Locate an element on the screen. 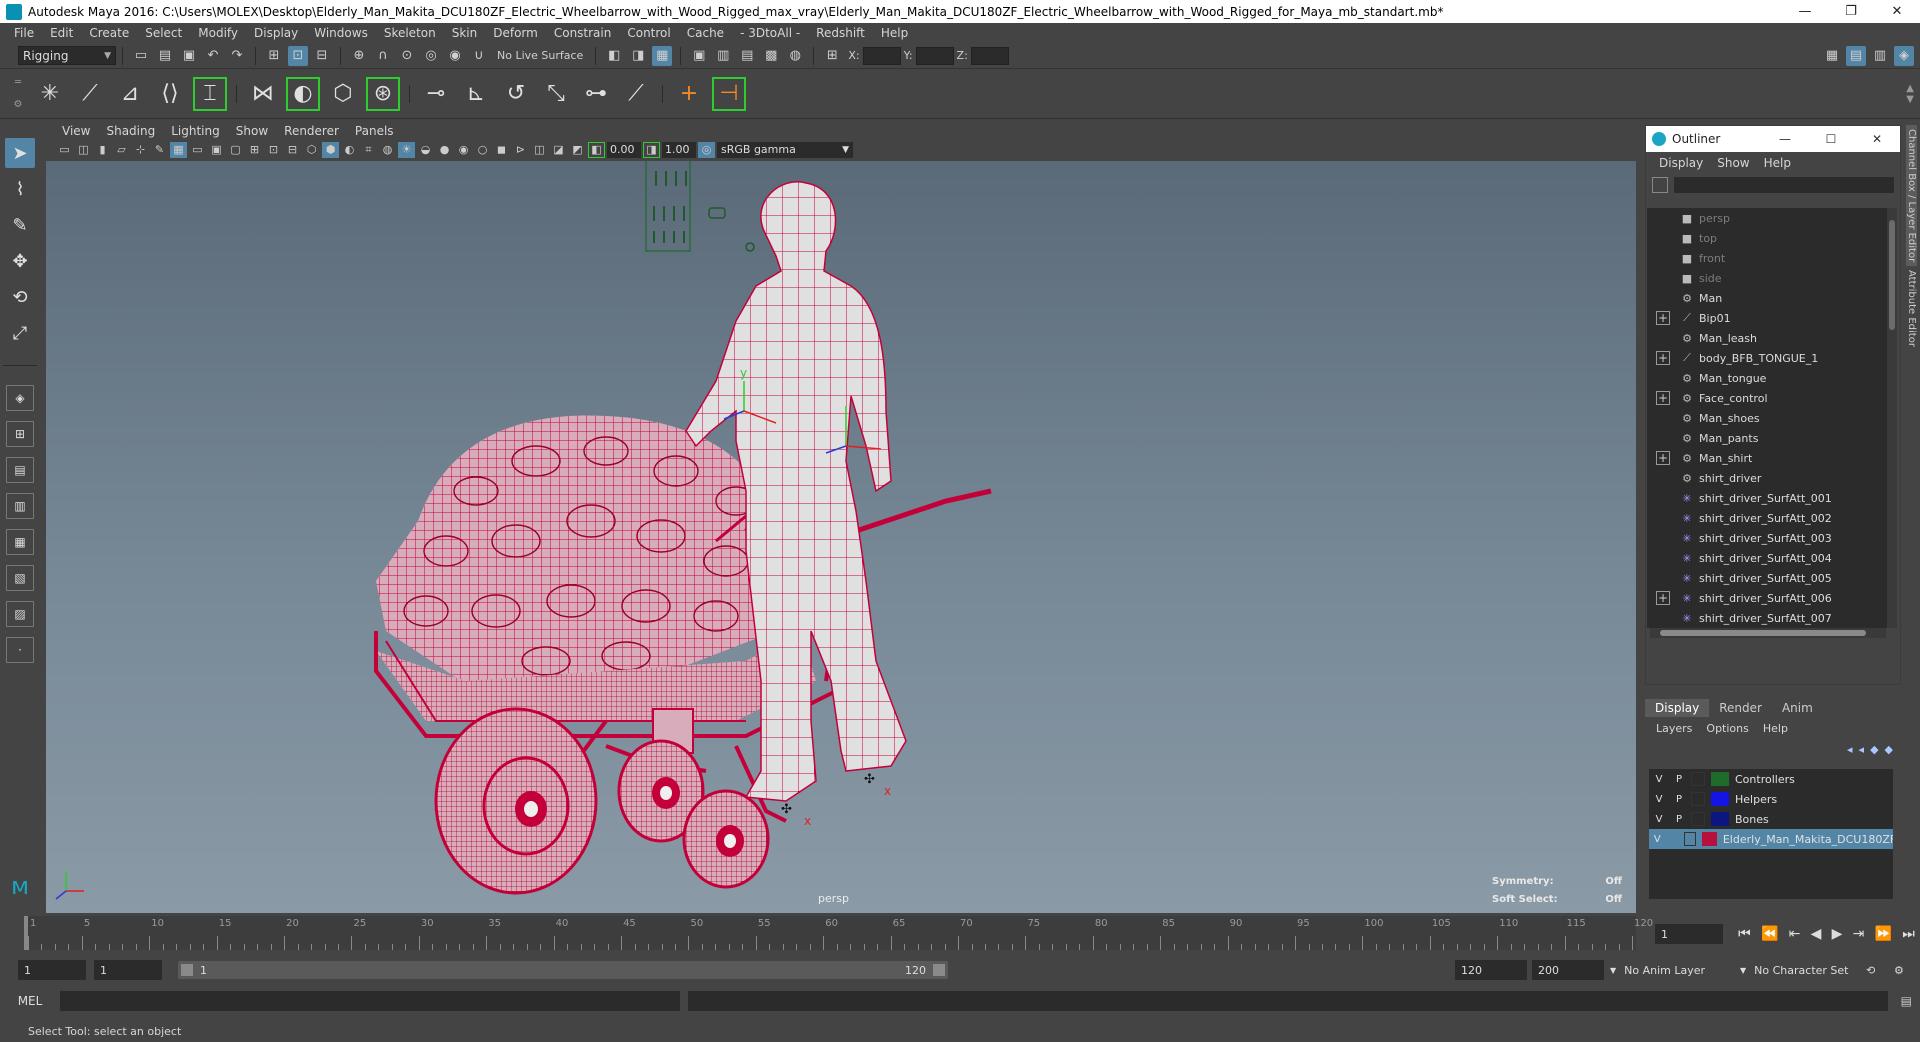  channel-box-toggle-icon: ▤ is located at coordinates (1856, 55).